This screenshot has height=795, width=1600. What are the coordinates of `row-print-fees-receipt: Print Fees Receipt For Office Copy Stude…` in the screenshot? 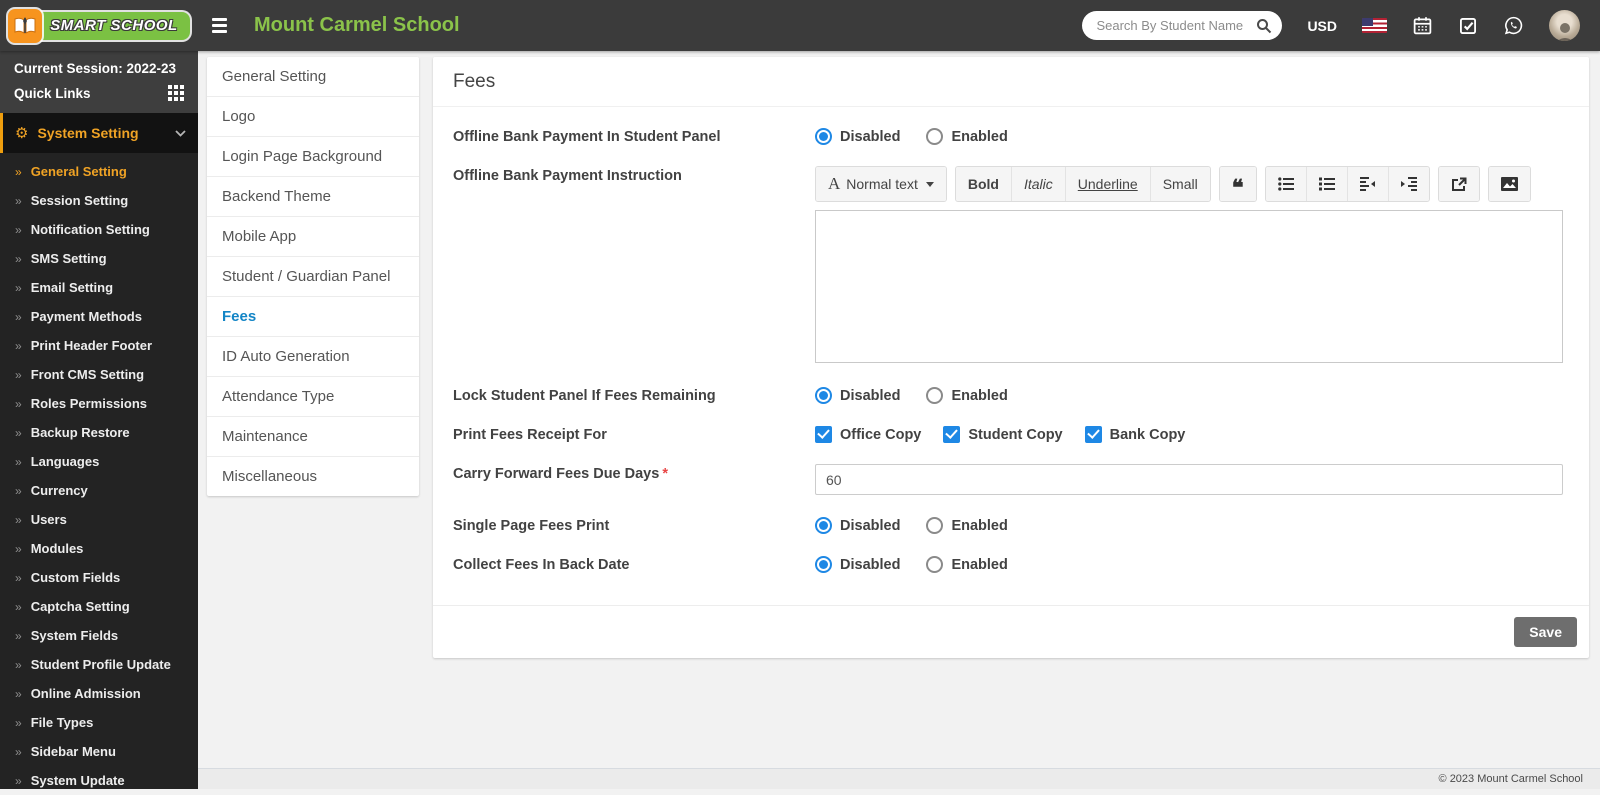 It's located at (1008, 434).